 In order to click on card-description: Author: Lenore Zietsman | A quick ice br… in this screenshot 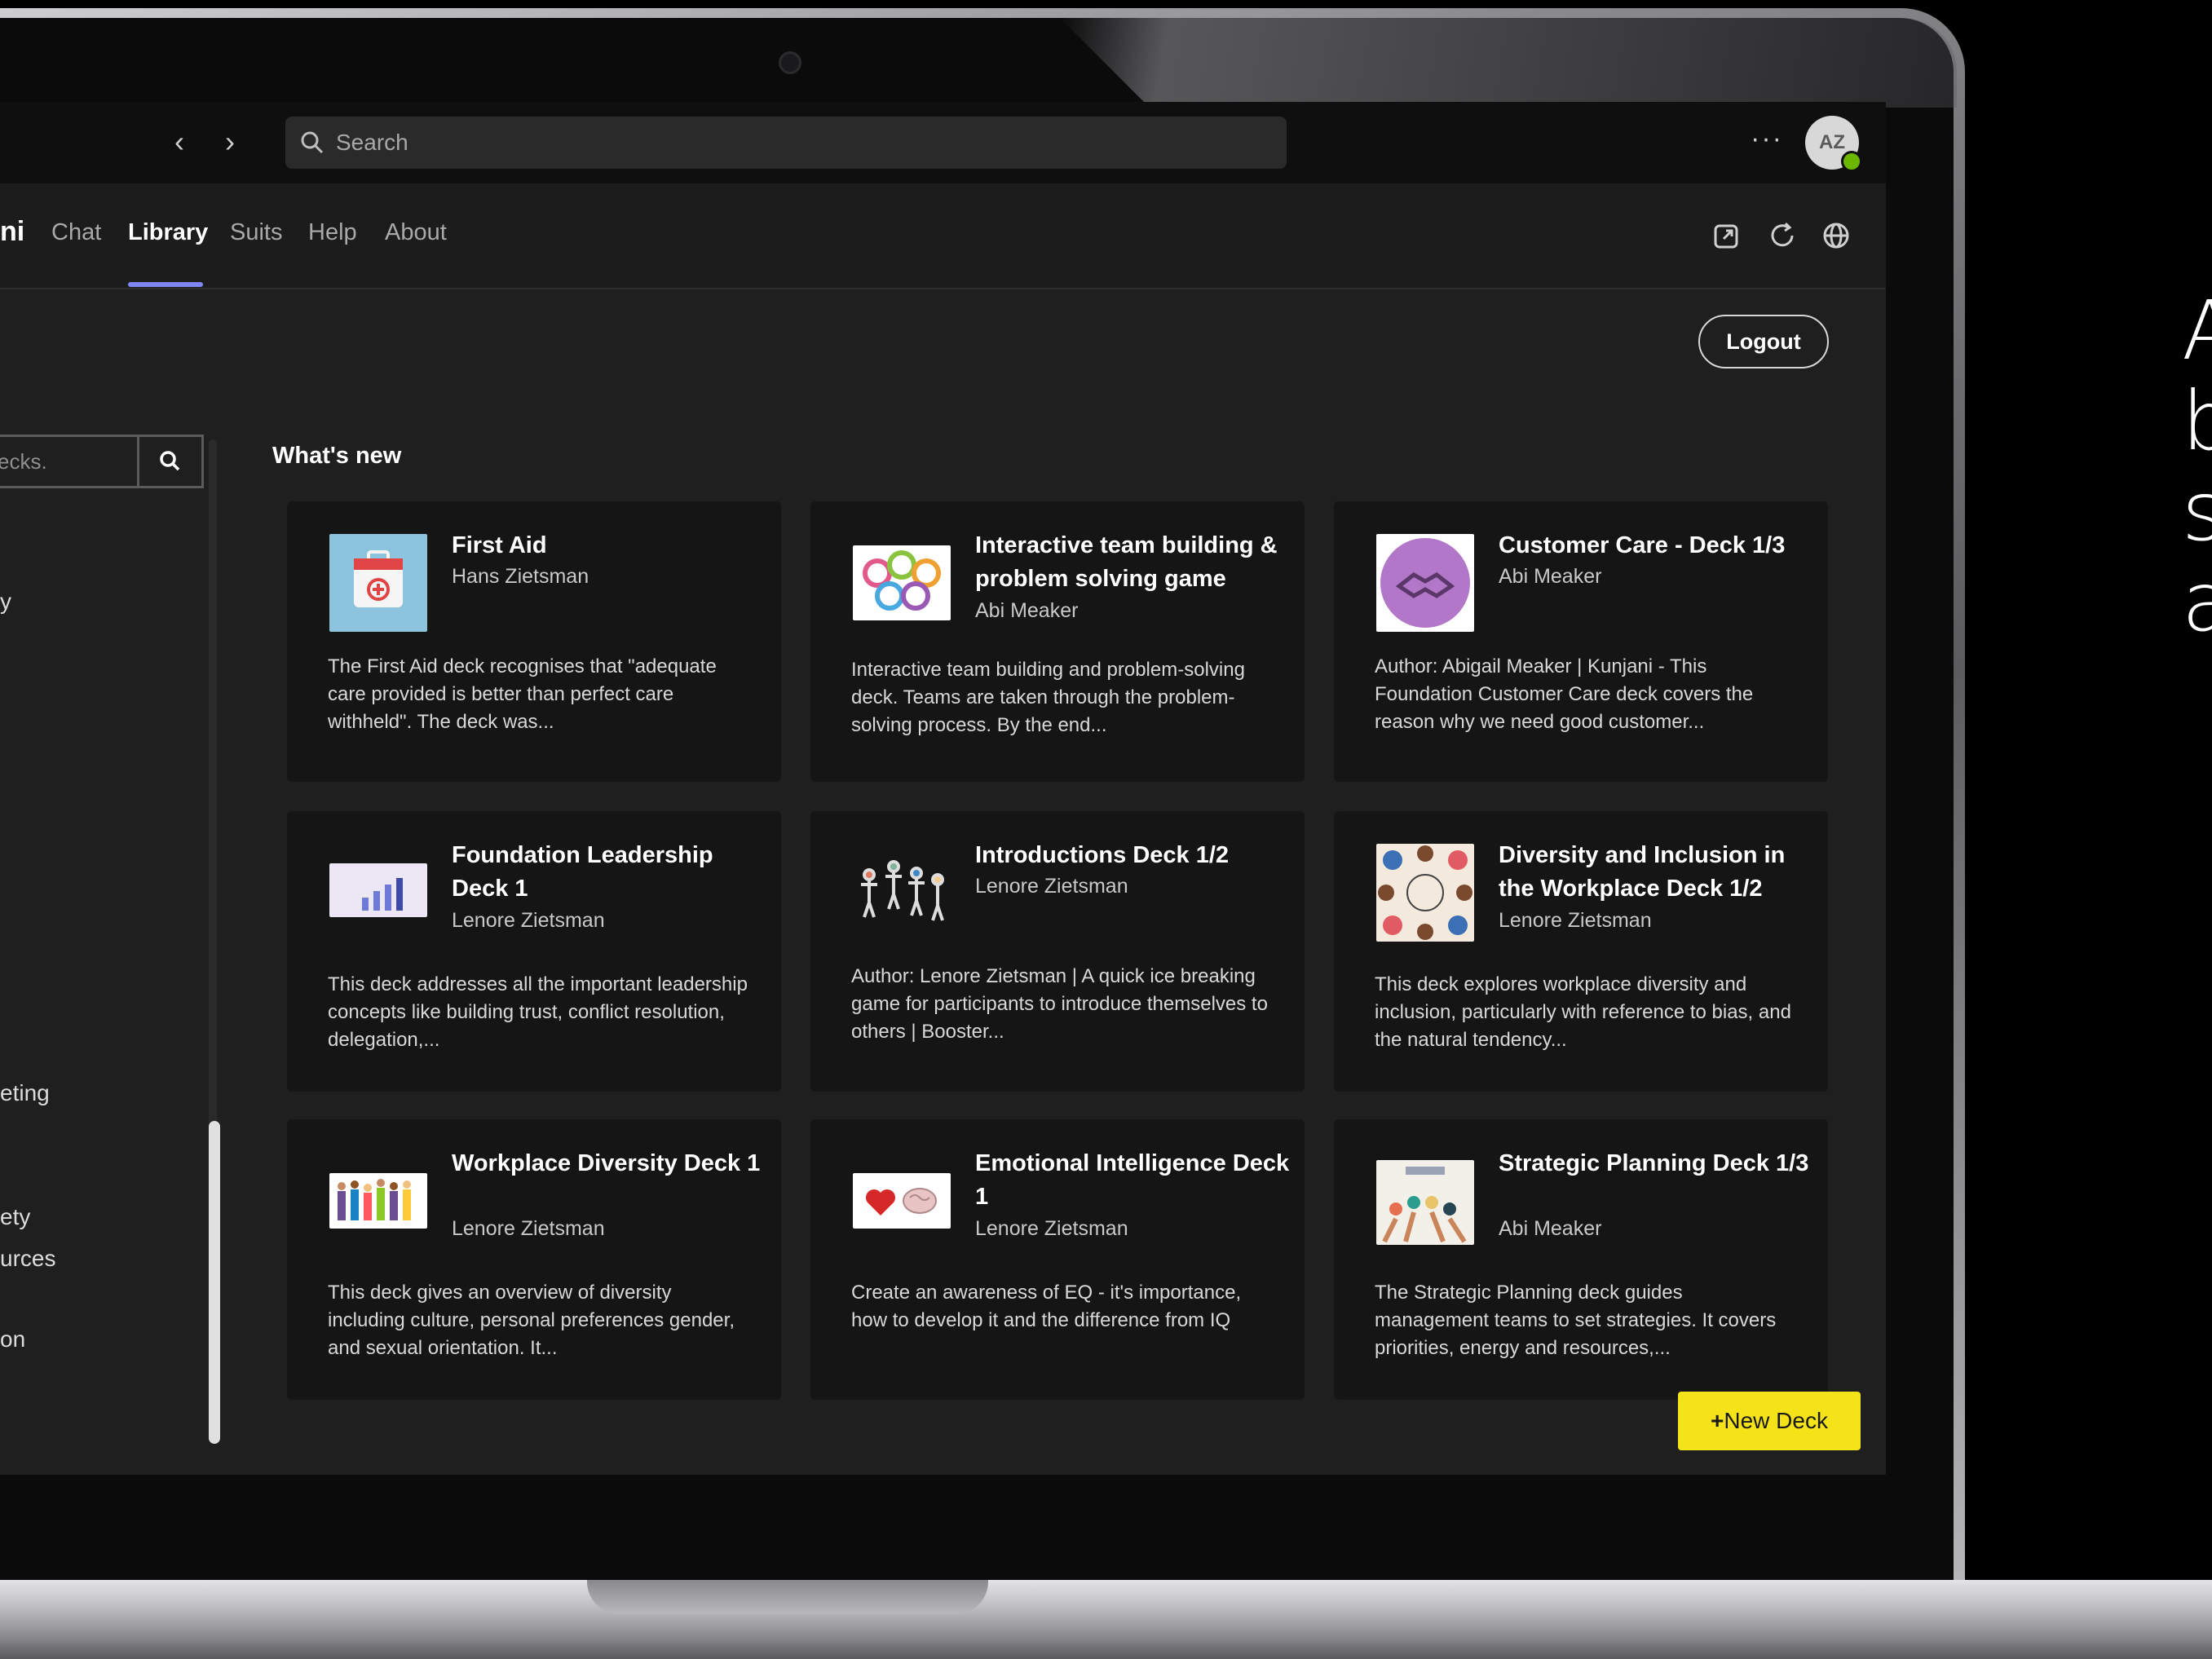, I will do `click(1059, 1004)`.